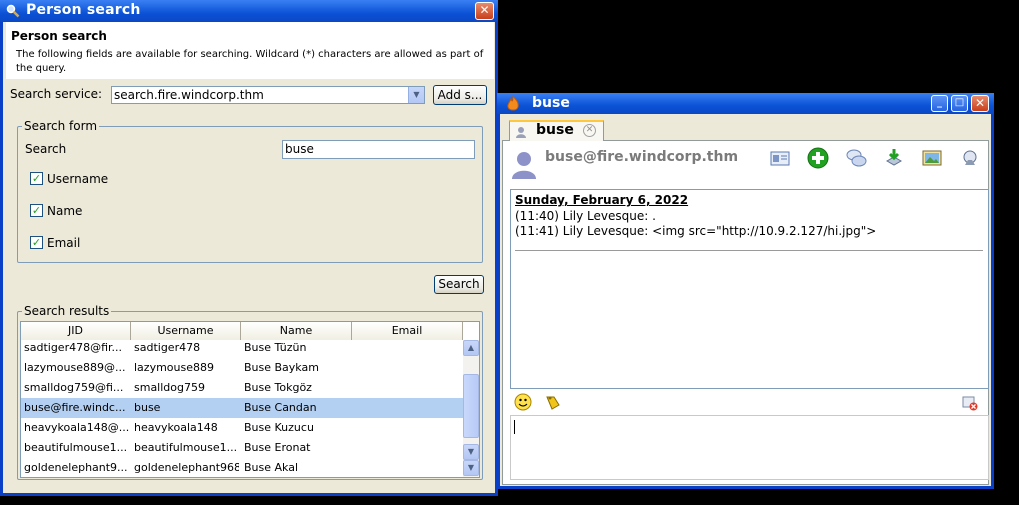  What do you see at coordinates (56, 94) in the screenshot?
I see `service-label: Search service:` at bounding box center [56, 94].